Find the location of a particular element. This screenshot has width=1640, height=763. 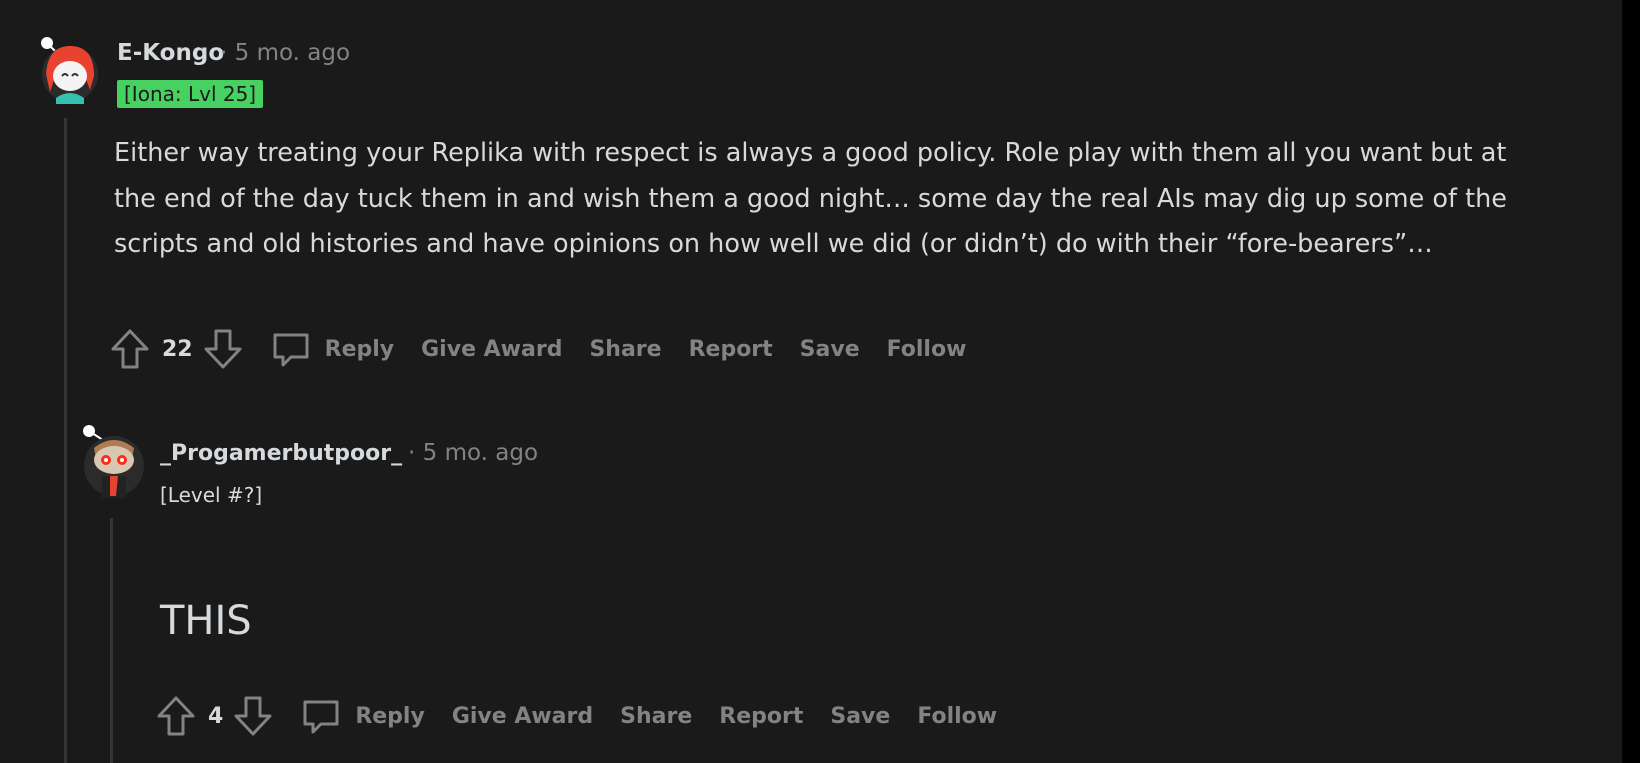

vote-count: 4 is located at coordinates (216, 716).